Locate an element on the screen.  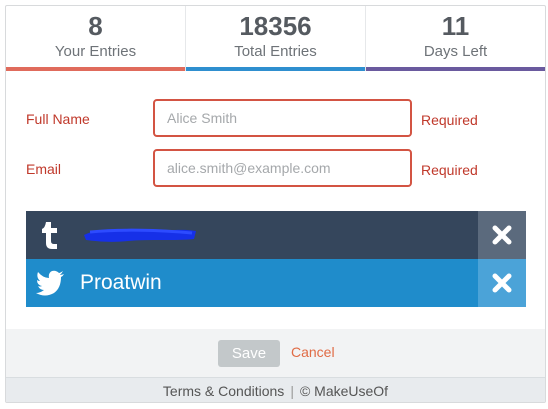
cancel-link: Cancel is located at coordinates (313, 352).